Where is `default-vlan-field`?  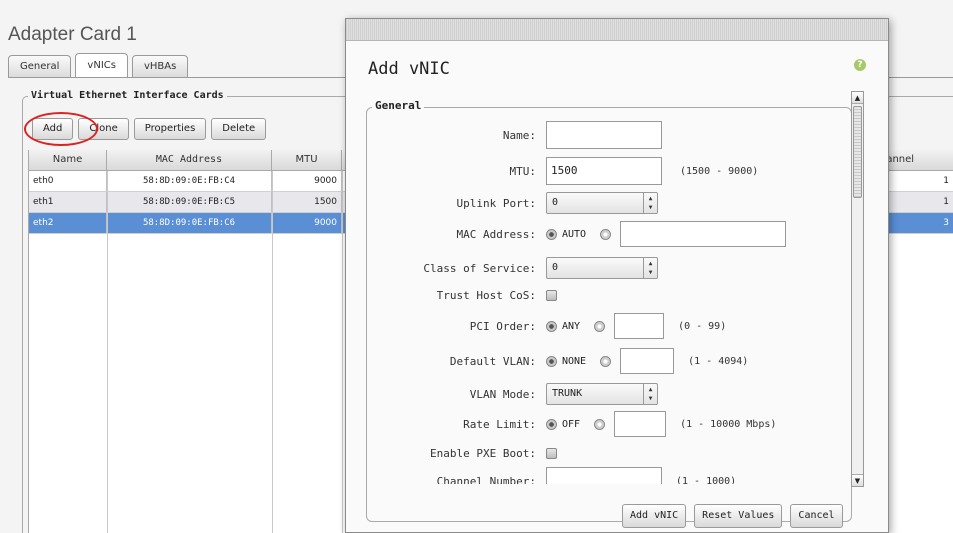
default-vlan-field is located at coordinates (647, 361).